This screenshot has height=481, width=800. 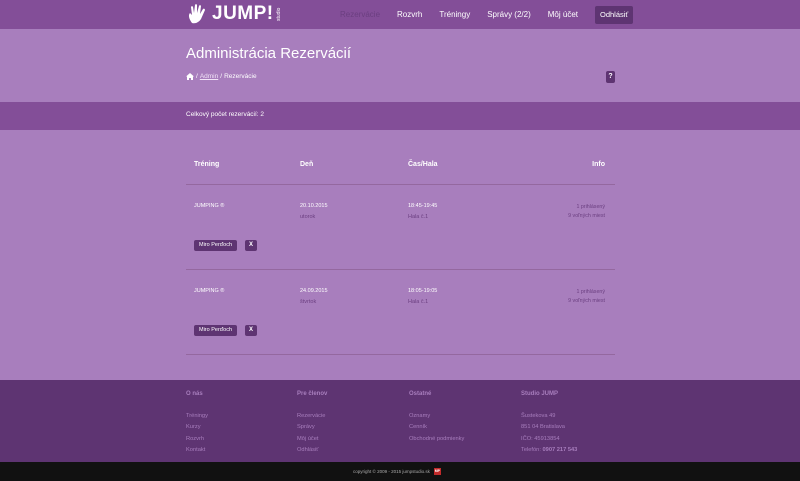 What do you see at coordinates (243, 13) in the screenshot?
I see `brand-name: JUMP!` at bounding box center [243, 13].